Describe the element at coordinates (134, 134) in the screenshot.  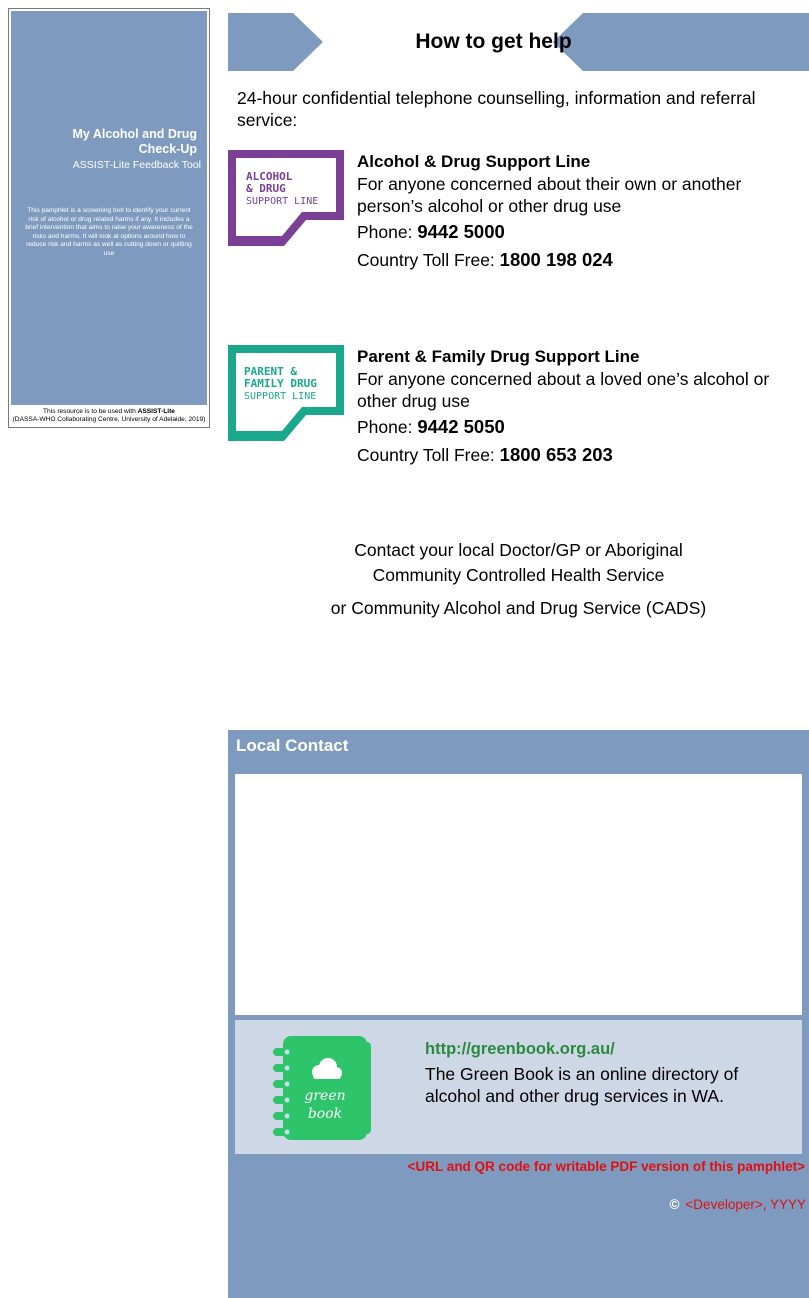
I see `cover-title-line1: My Alcohol and Drug` at that location.